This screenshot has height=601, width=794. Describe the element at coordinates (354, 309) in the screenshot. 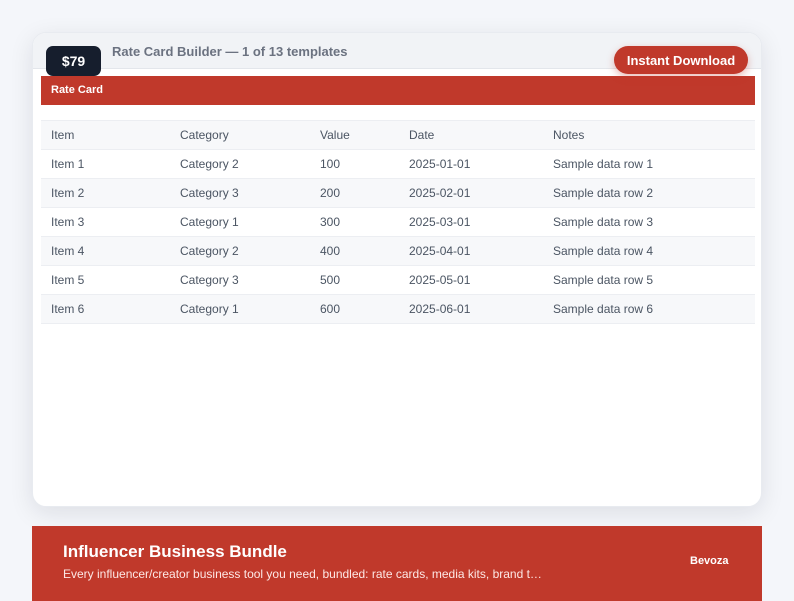

I see `cell-value: 600` at that location.